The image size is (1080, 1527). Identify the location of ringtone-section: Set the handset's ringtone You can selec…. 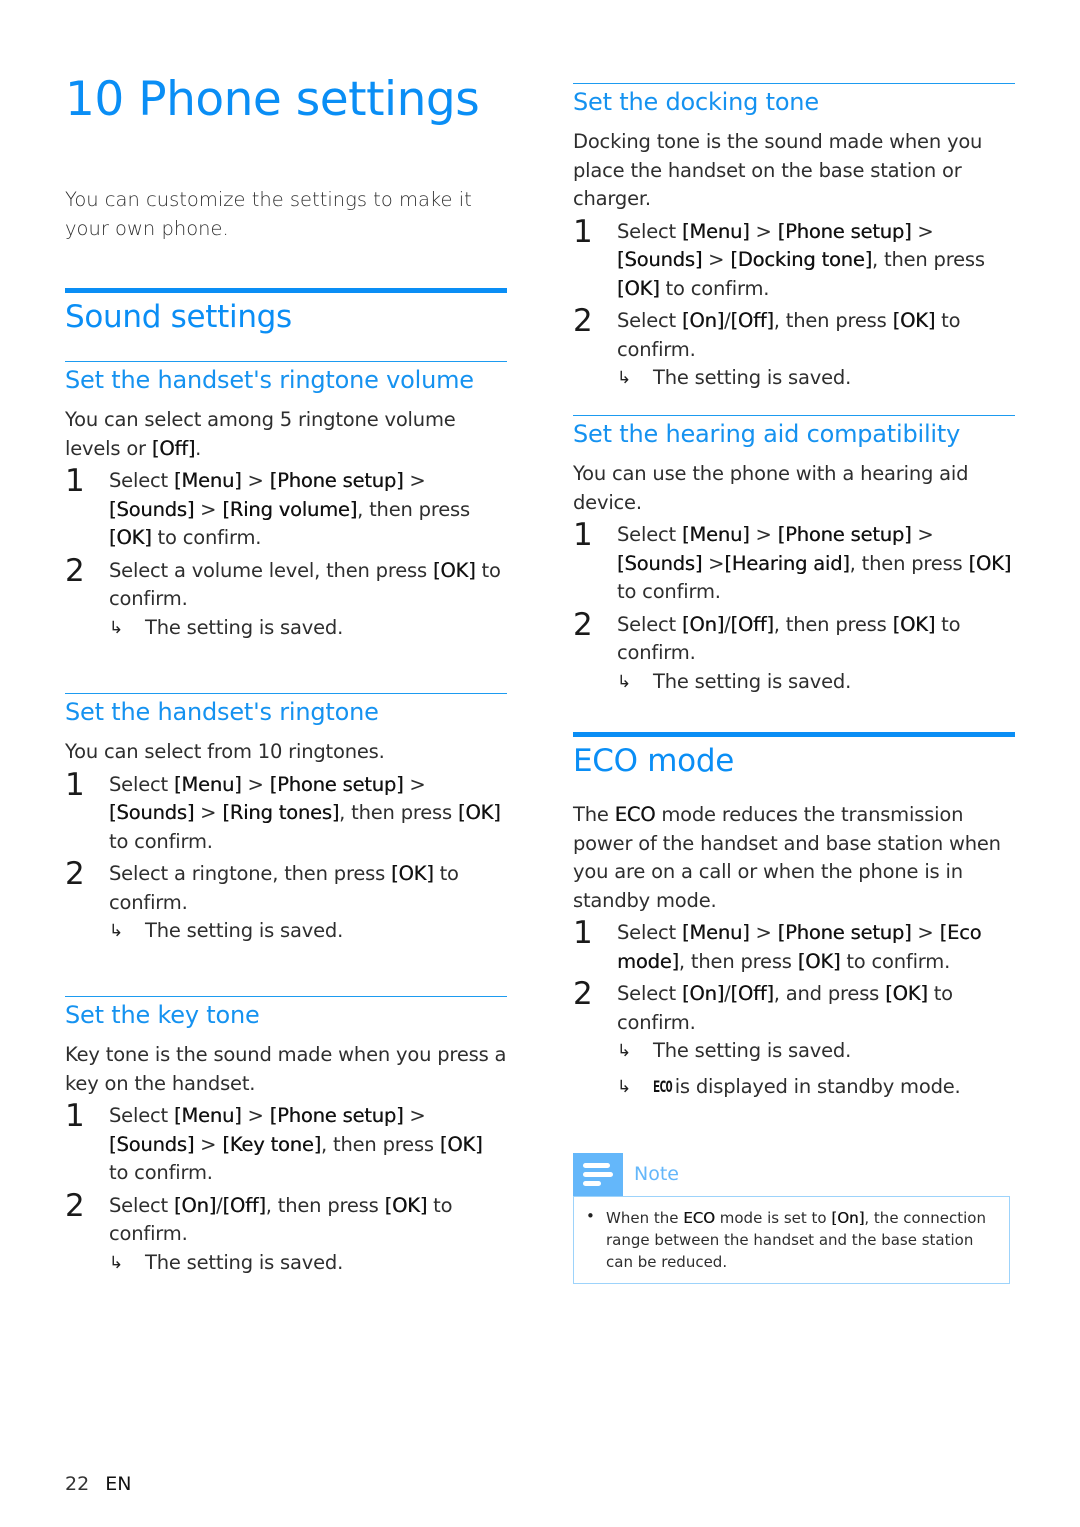
(286, 819).